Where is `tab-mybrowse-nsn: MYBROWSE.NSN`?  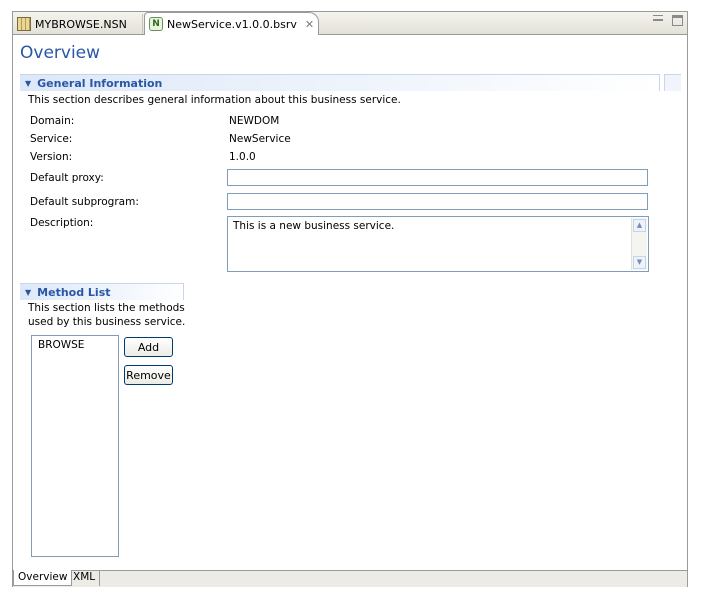
tab-mybrowse-nsn: MYBROWSE.NSN is located at coordinates (78, 24).